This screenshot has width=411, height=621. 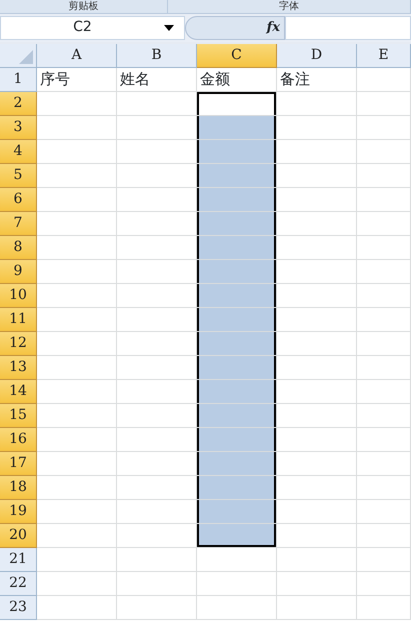 I want to click on row-header: 13, so click(x=18, y=368).